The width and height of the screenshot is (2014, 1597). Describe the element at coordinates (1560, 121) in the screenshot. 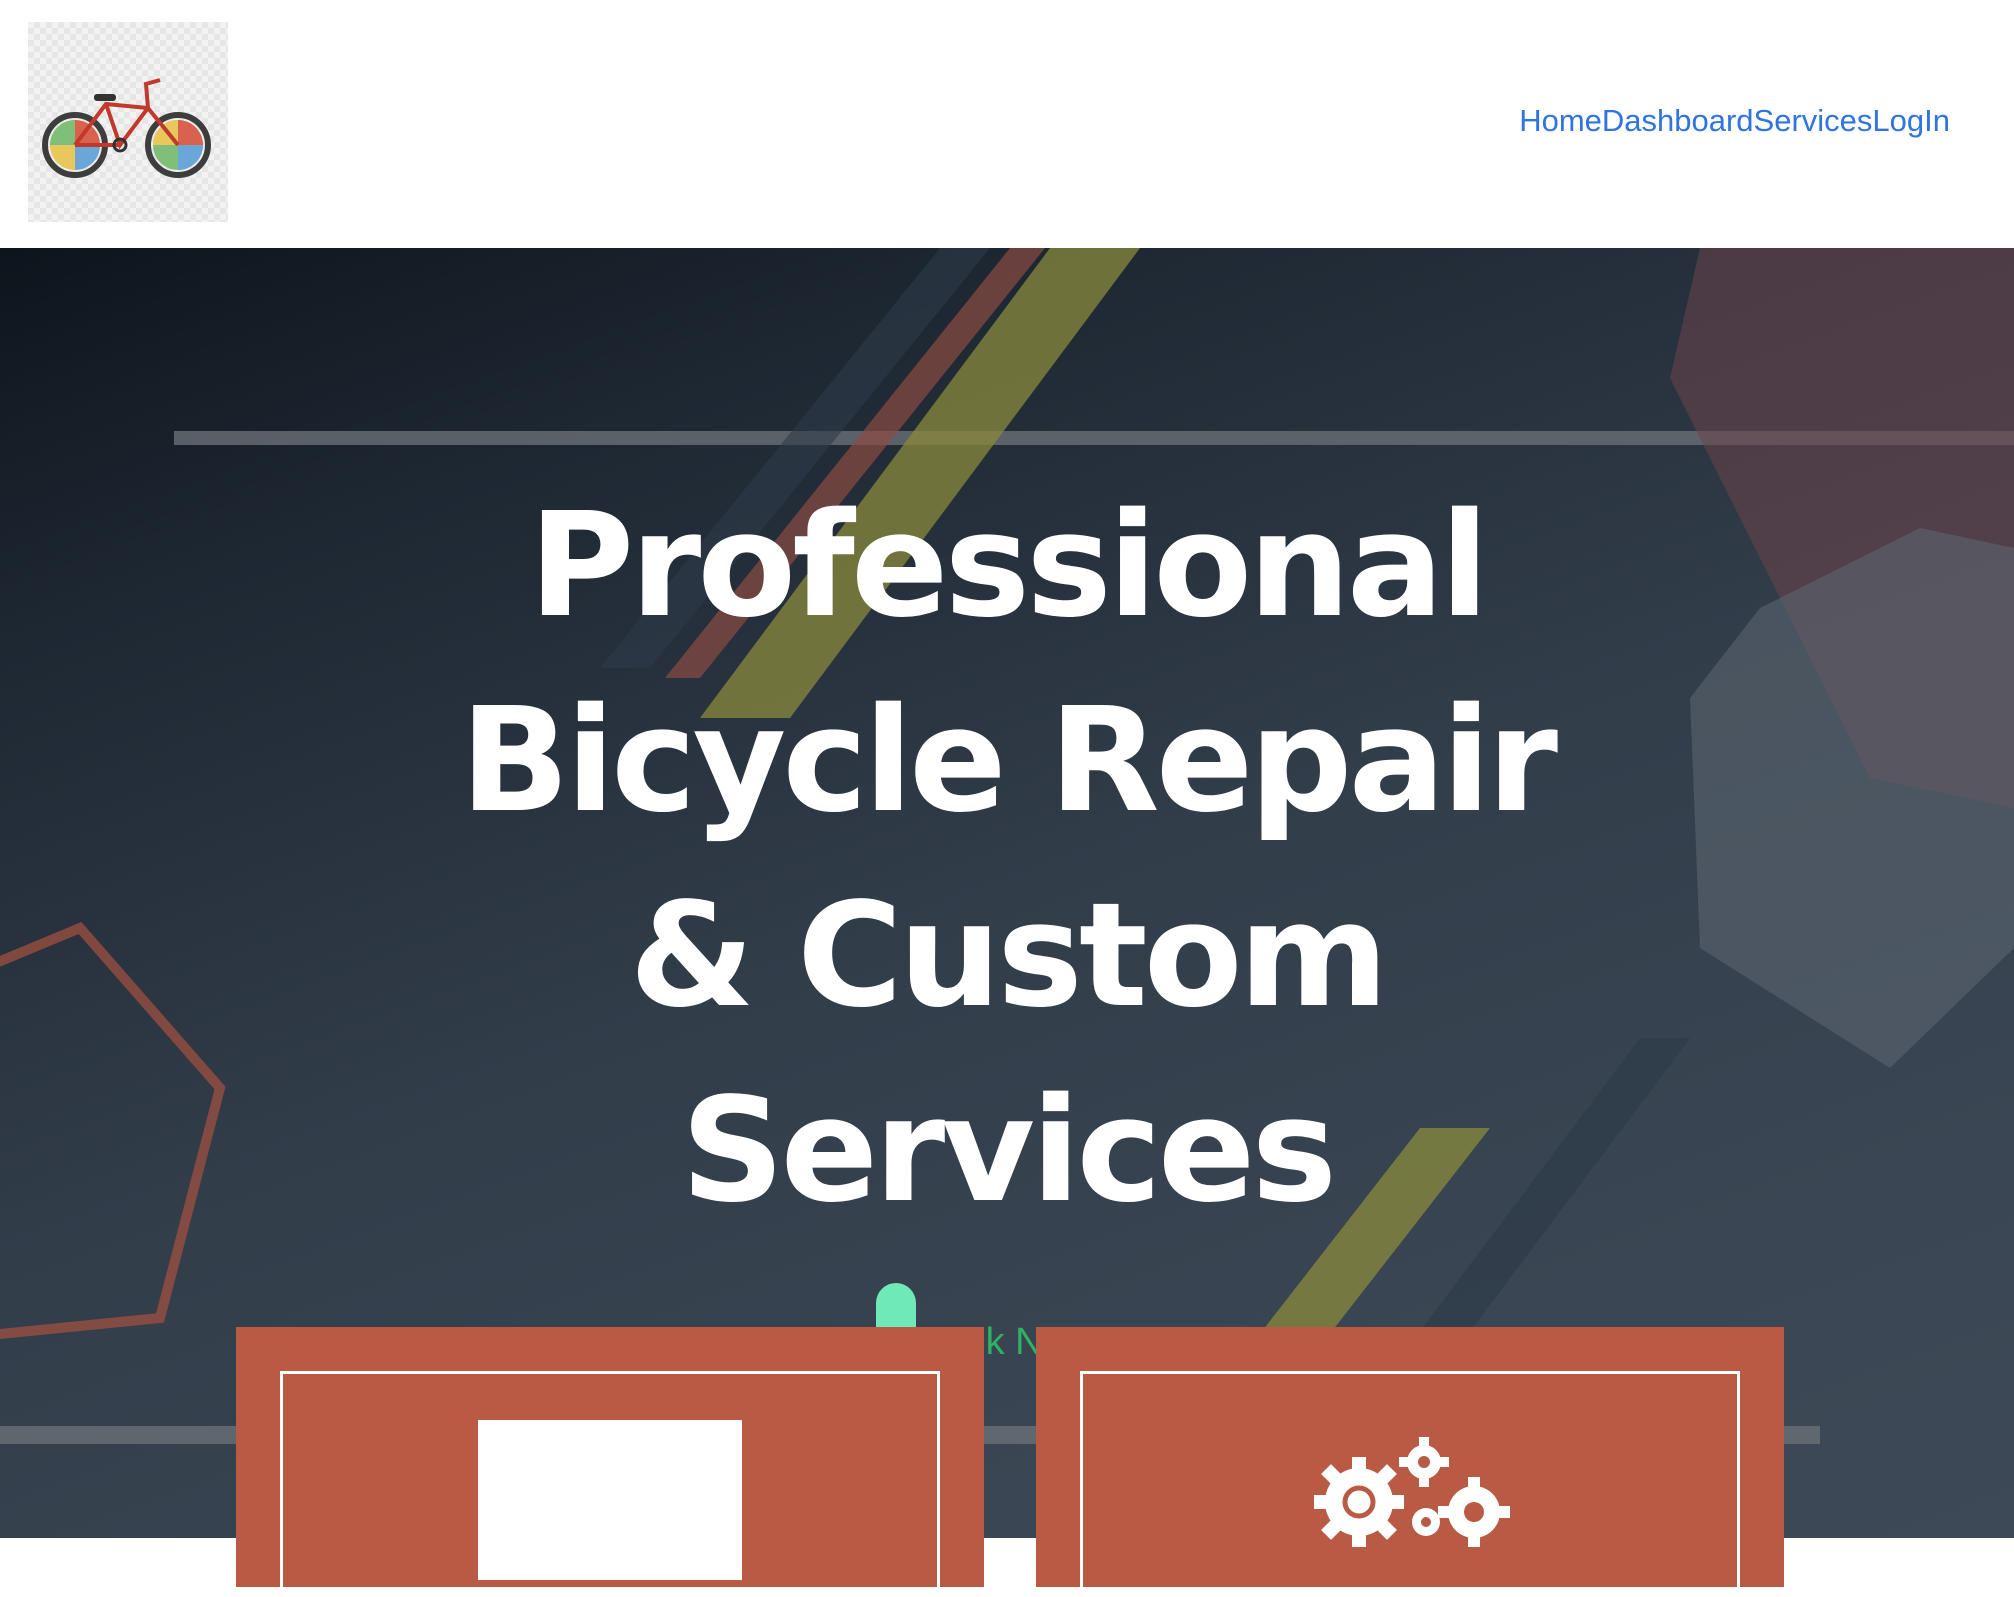

I see `nav-home-link: Home` at that location.